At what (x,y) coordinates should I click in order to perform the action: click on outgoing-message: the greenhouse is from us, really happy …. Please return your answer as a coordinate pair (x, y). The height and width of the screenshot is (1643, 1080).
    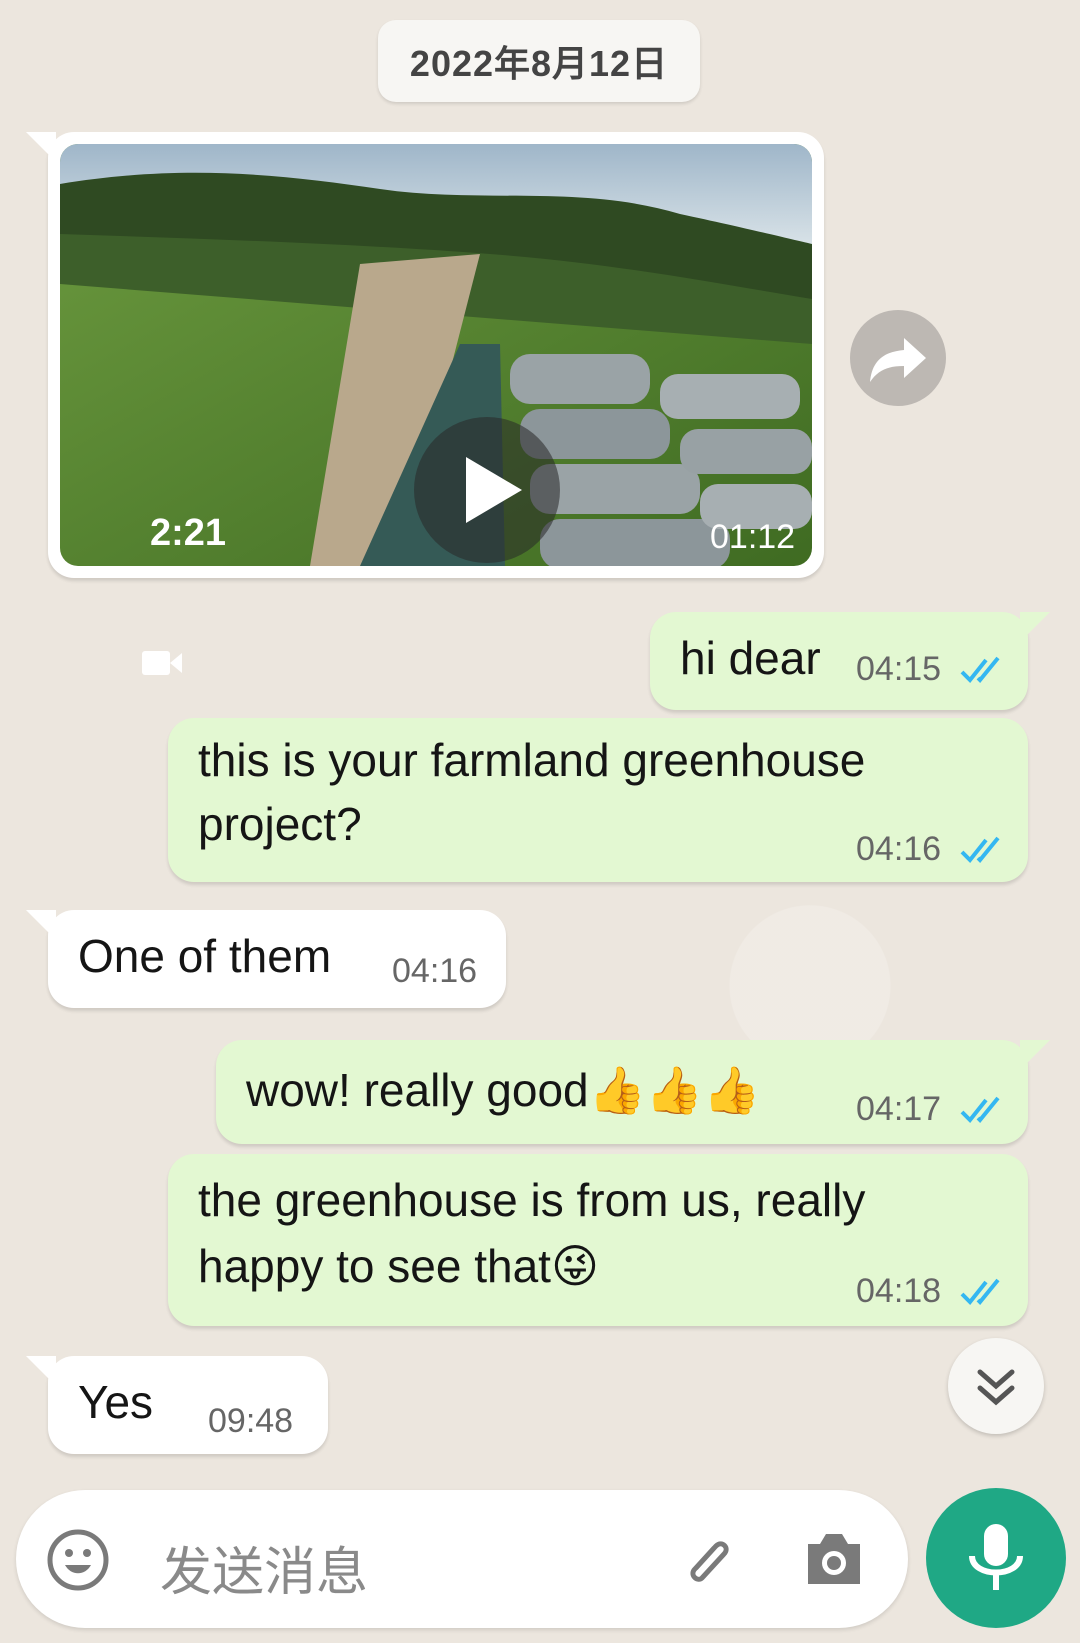
    Looking at the image, I should click on (598, 1240).